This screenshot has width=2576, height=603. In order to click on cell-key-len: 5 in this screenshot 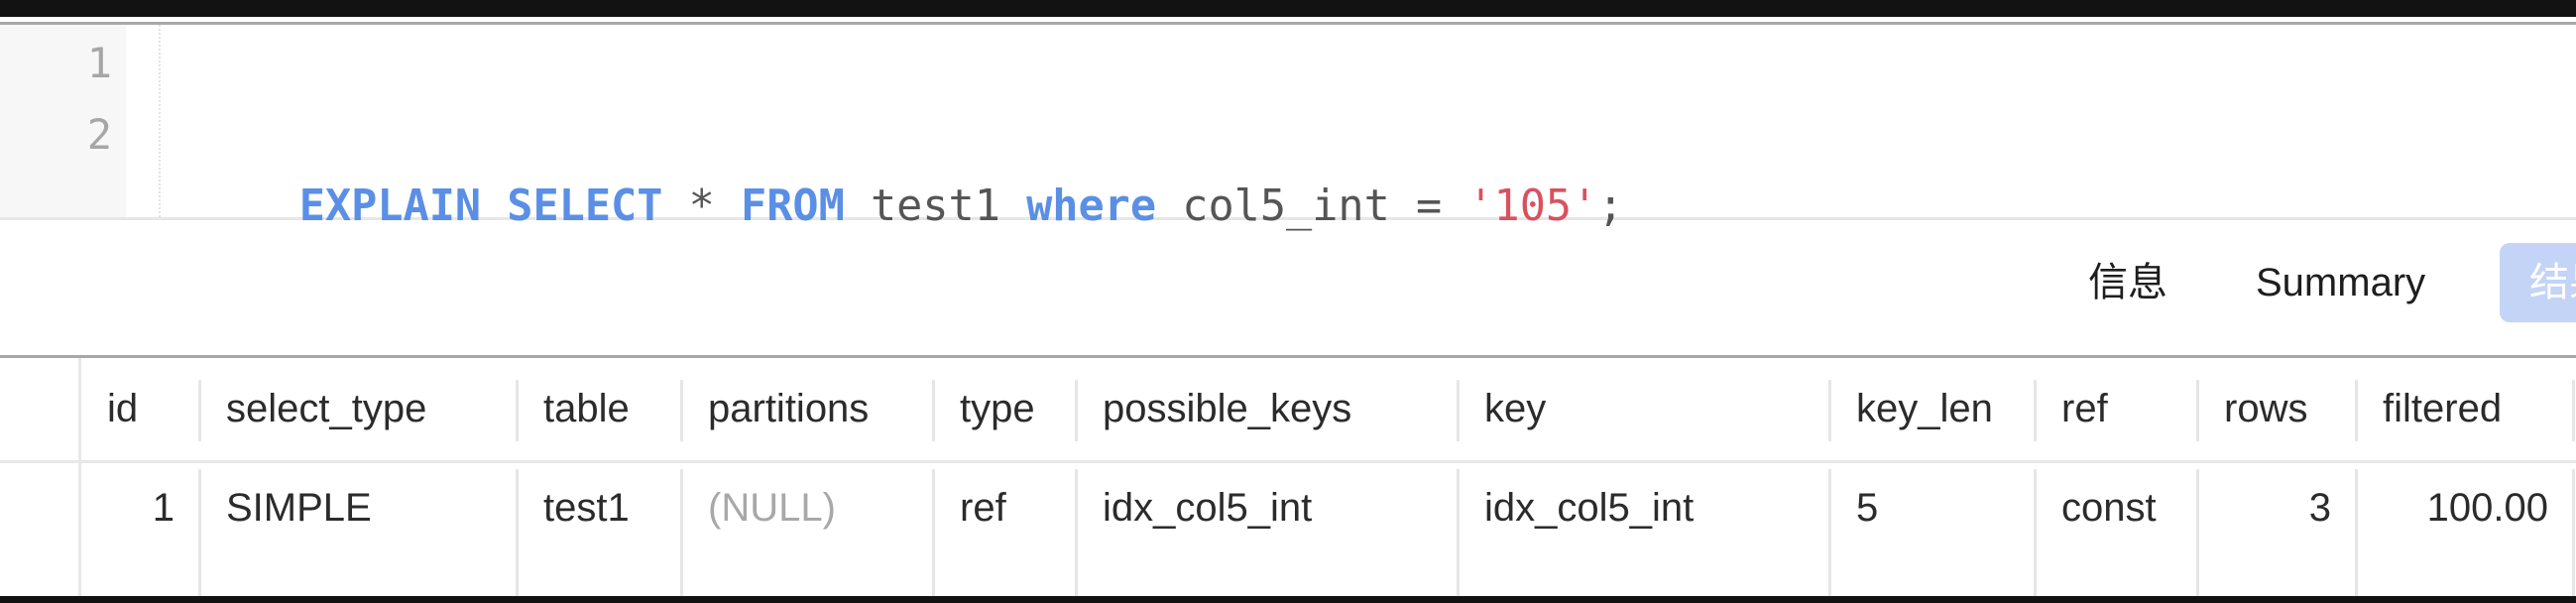, I will do `click(1933, 529)`.